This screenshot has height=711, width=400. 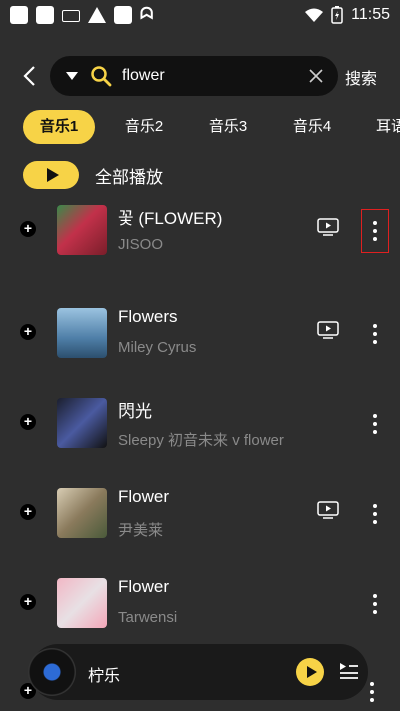 What do you see at coordinates (381, 127) in the screenshot?
I see `tab-whisper: 耳语` at bounding box center [381, 127].